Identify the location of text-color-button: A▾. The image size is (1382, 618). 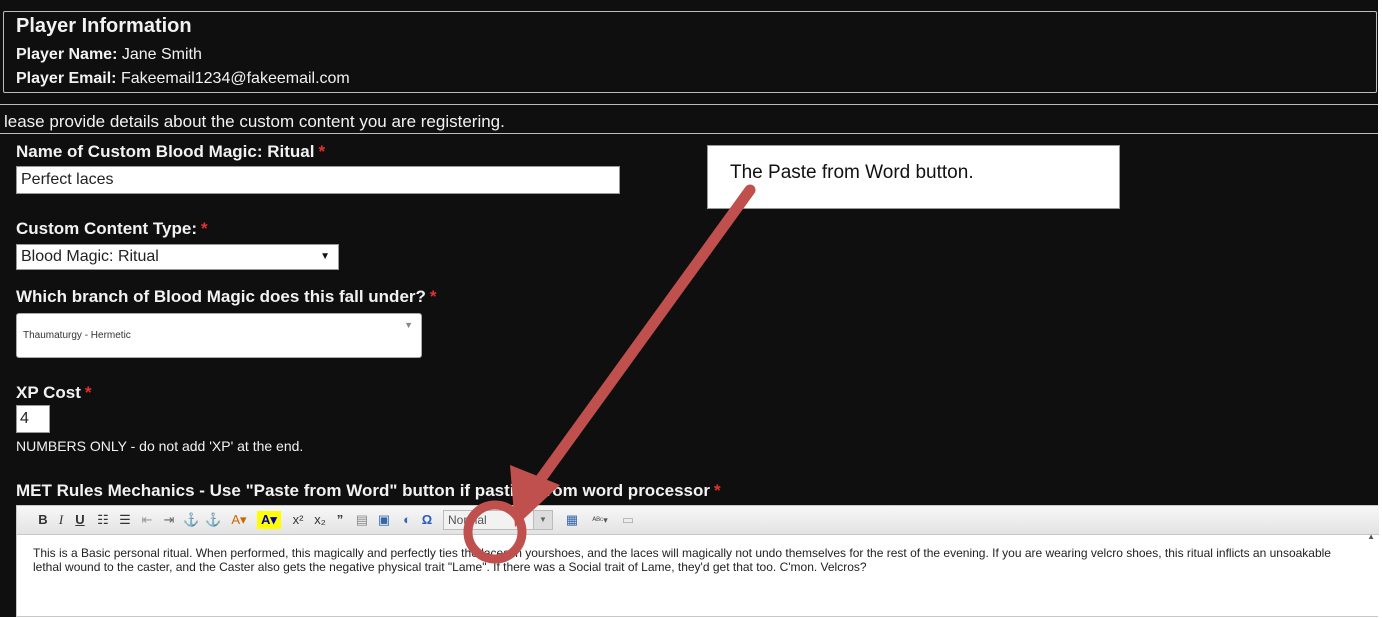
(239, 520).